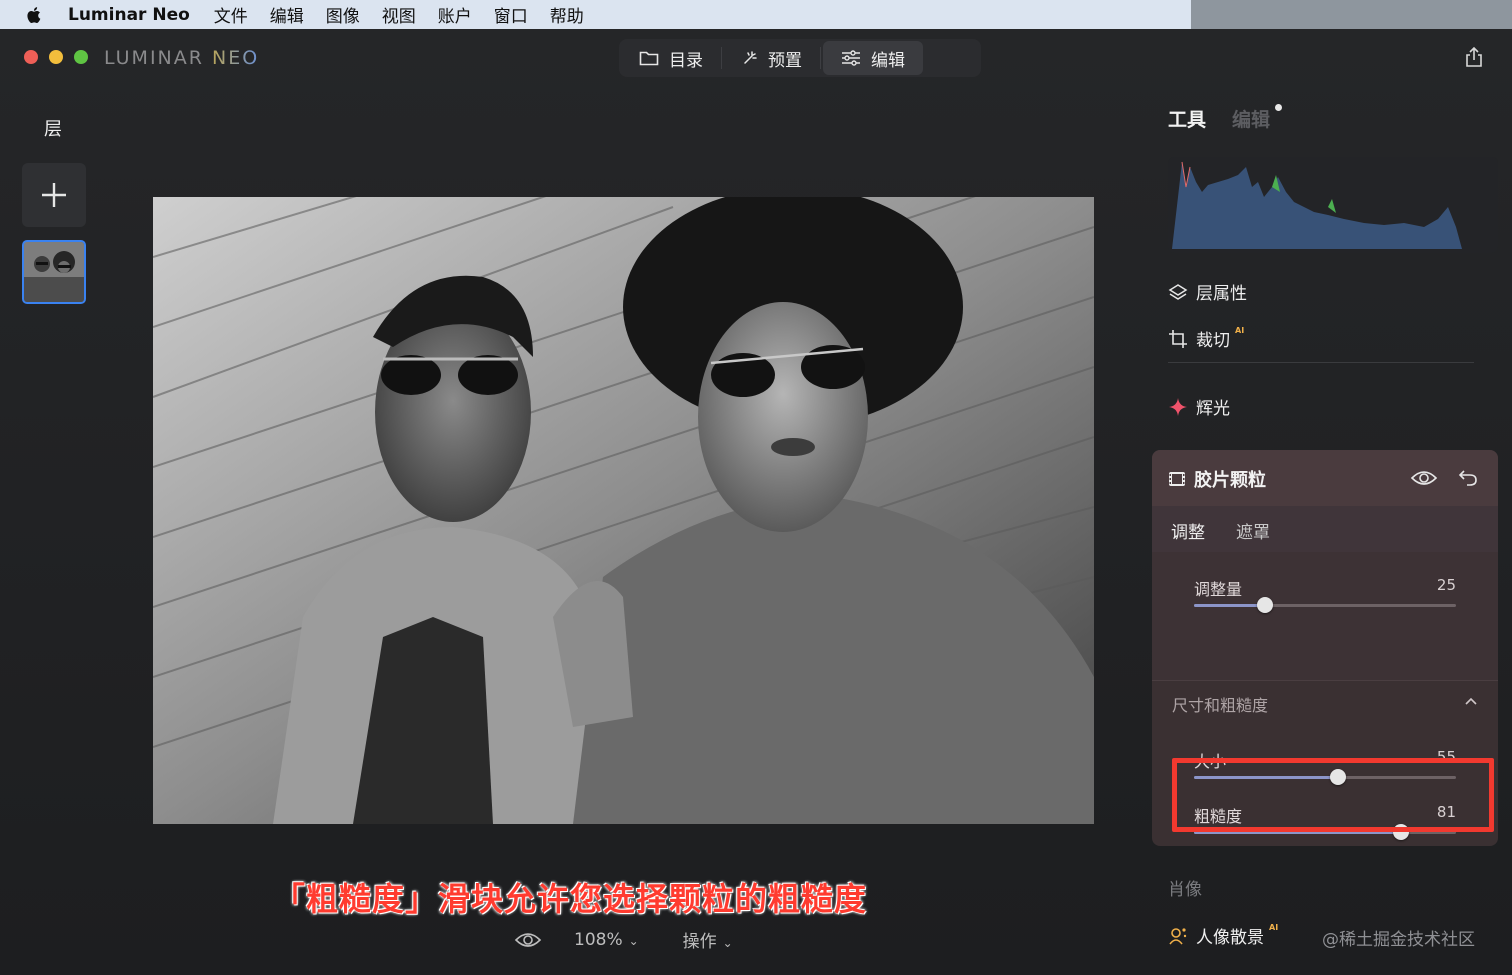  Describe the element at coordinates (1325, 478) in the screenshot. I see `film-grain-header: 胶片颗粒` at that location.